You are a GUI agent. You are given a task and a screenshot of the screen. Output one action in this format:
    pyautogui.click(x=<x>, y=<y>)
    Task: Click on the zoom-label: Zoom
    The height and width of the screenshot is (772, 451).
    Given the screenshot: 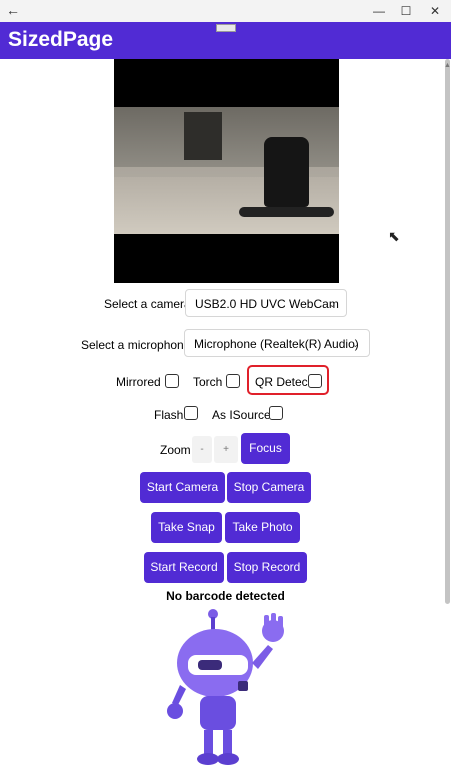 What is the action you would take?
    pyautogui.click(x=175, y=450)
    